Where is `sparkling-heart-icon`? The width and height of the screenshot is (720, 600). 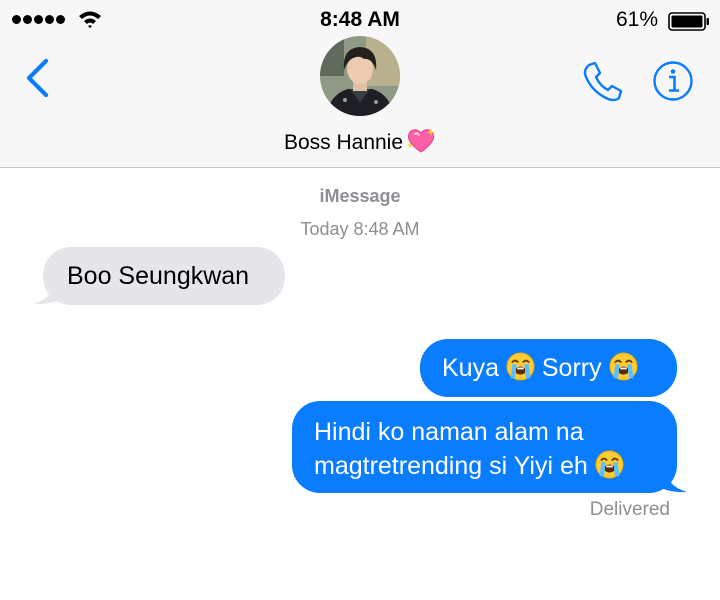 sparkling-heart-icon is located at coordinates (421, 143).